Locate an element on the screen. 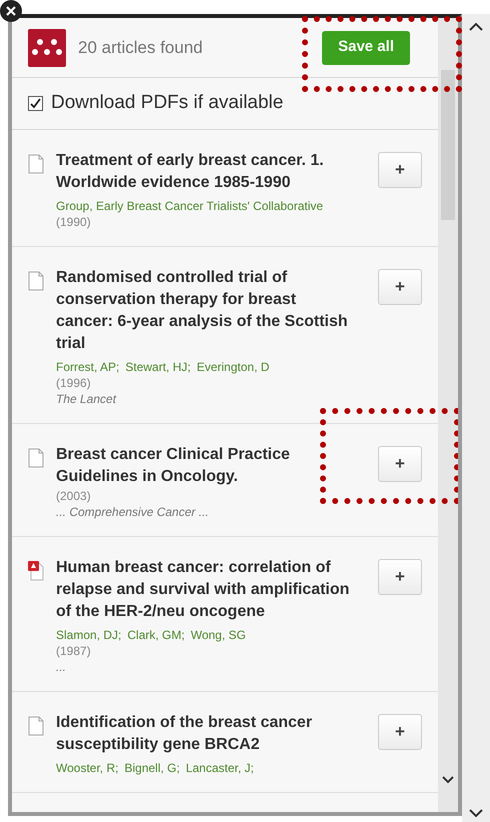 Image resolution: width=490 pixels, height=822 pixels. save-all-button: Save all is located at coordinates (366, 47).